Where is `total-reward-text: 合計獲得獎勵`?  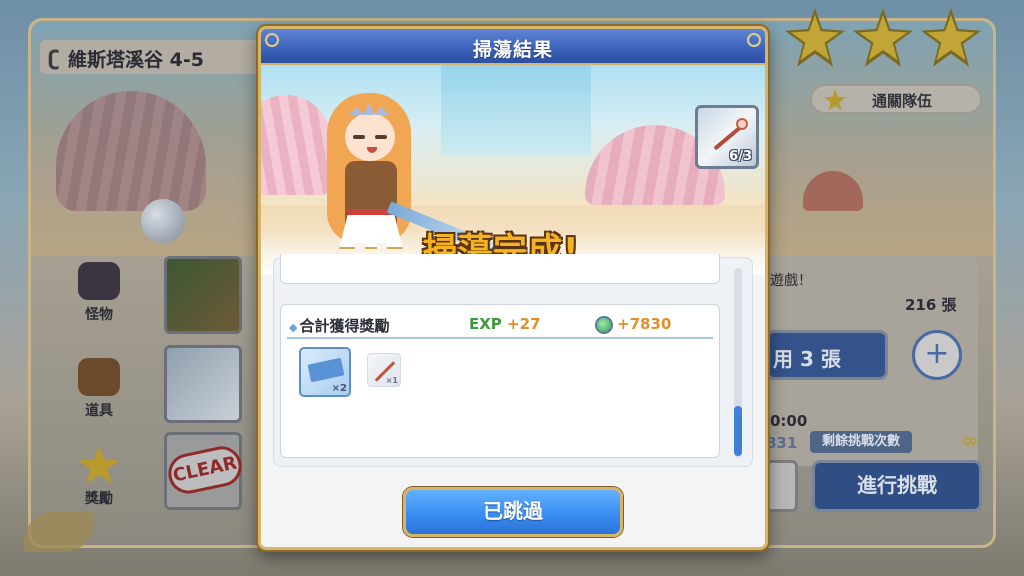
total-reward-text: 合計獲得獎勵 is located at coordinates (344, 326).